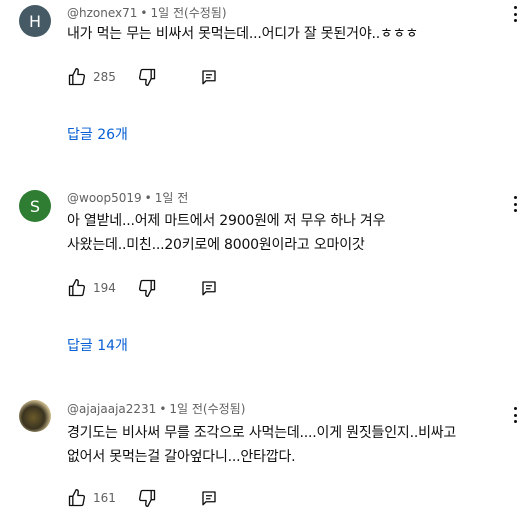 The image size is (529, 524). Describe the element at coordinates (243, 34) in the screenshot. I see `comment-text-line: 내가 먹는 무는 비싸서 못먹는데...어디가 잘 못된거야..ㅎㅎㅎ` at that location.